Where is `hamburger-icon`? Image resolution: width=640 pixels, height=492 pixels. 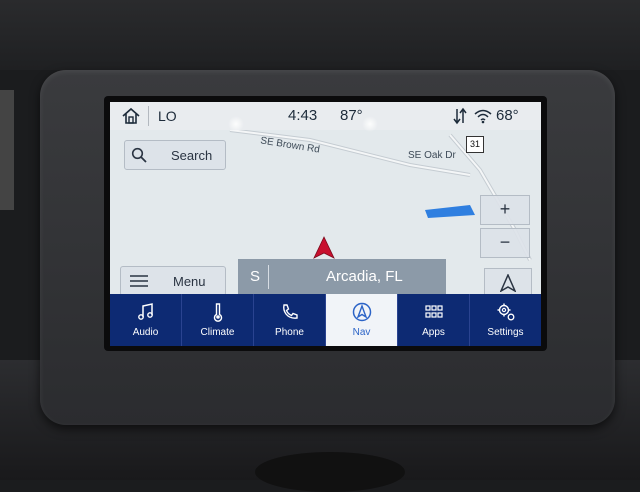
hamburger-icon is located at coordinates (139, 281).